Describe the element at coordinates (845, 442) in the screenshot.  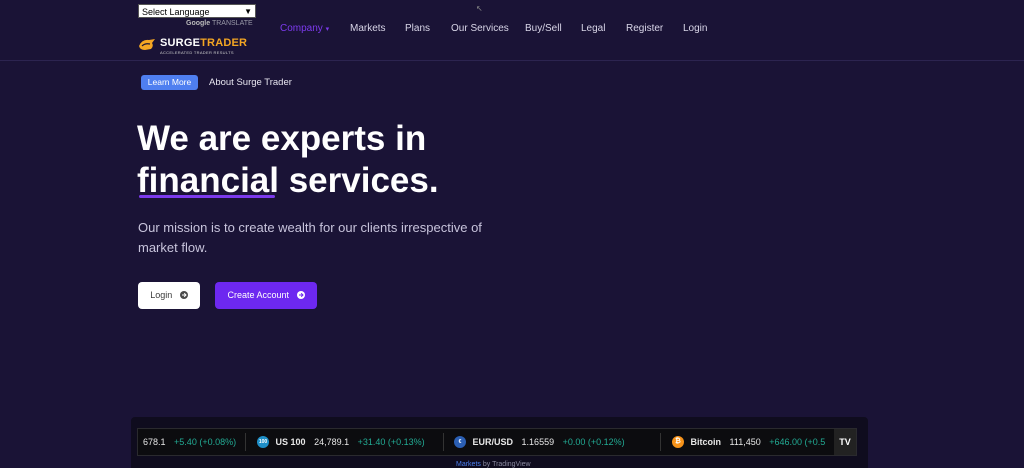
I see `tradingview-logo-icon: TV` at that location.